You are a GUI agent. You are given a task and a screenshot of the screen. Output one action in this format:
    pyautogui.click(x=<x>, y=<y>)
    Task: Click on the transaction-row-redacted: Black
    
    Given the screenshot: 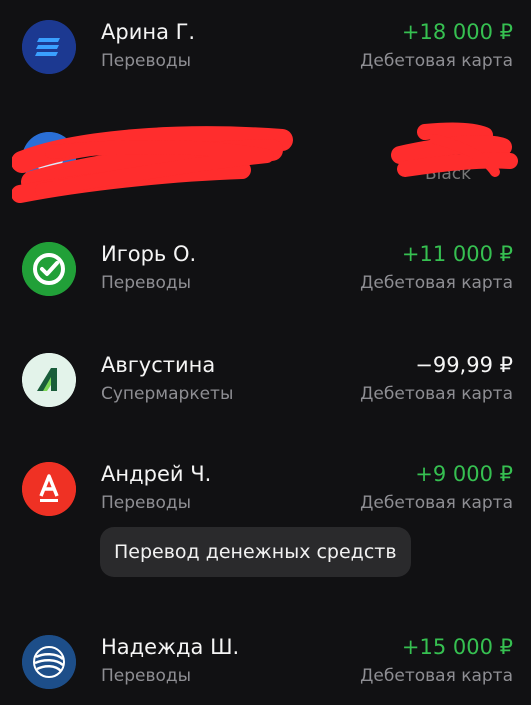 What is the action you would take?
    pyautogui.click(x=265, y=157)
    